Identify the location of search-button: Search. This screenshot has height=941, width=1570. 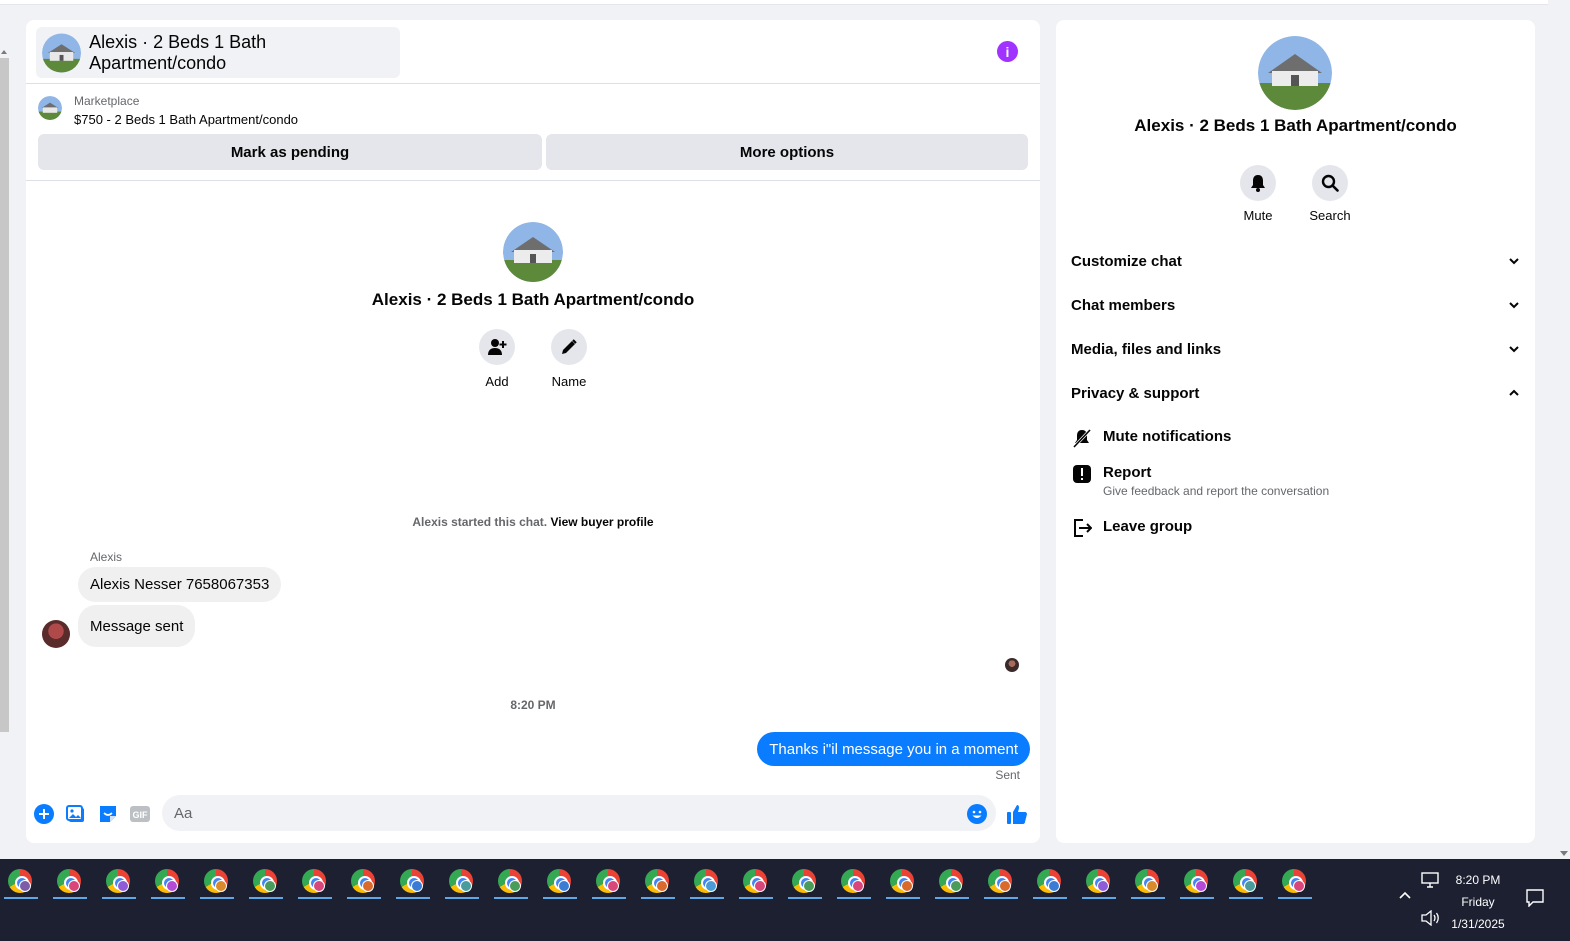
(1330, 194).